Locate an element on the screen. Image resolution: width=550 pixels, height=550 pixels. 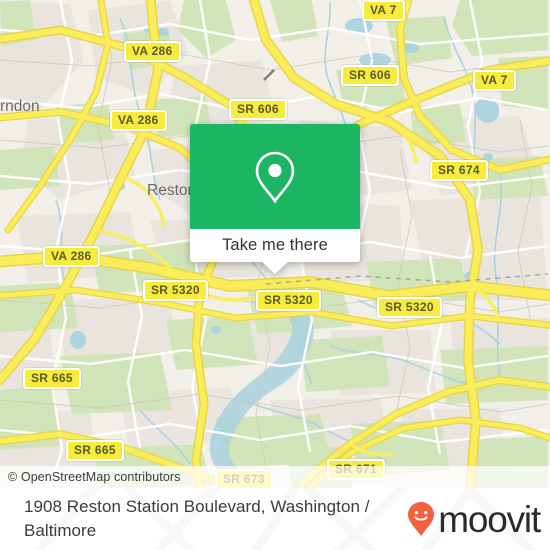
map-pin-icon is located at coordinates (275, 177).